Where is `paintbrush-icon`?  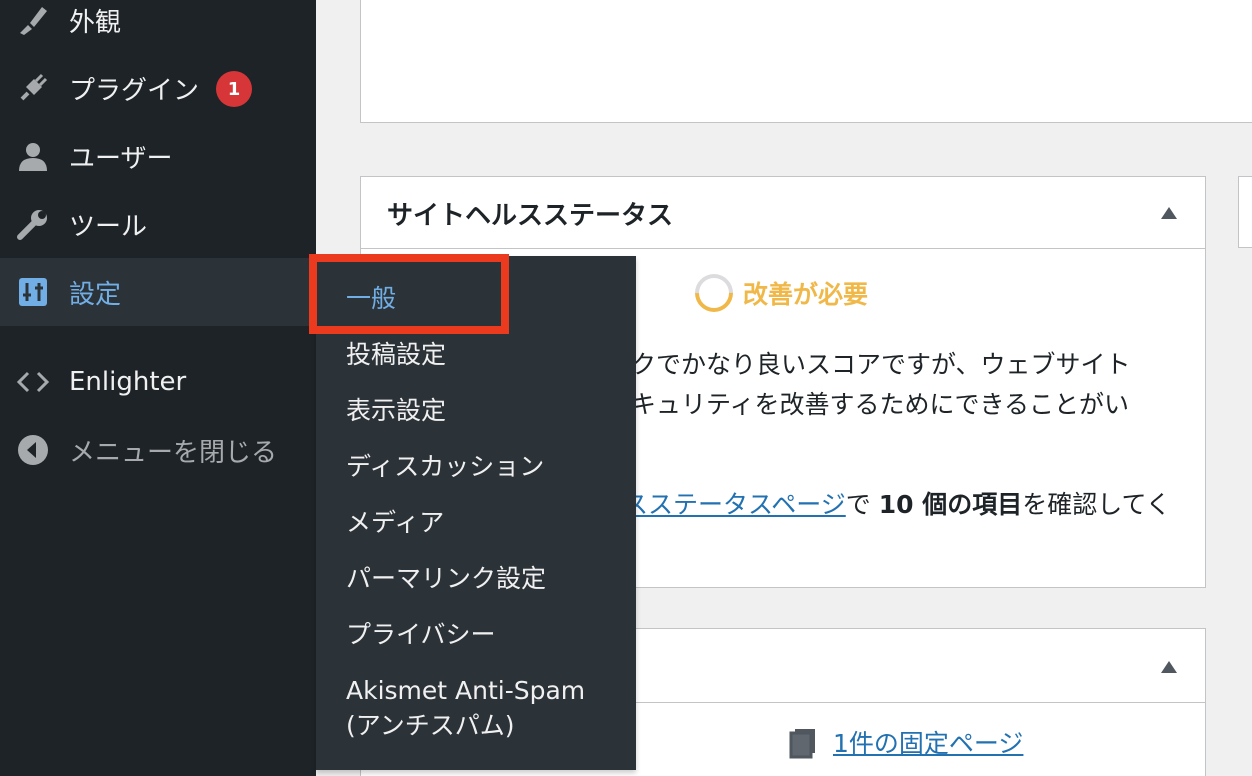
paintbrush-icon is located at coordinates (33, 20).